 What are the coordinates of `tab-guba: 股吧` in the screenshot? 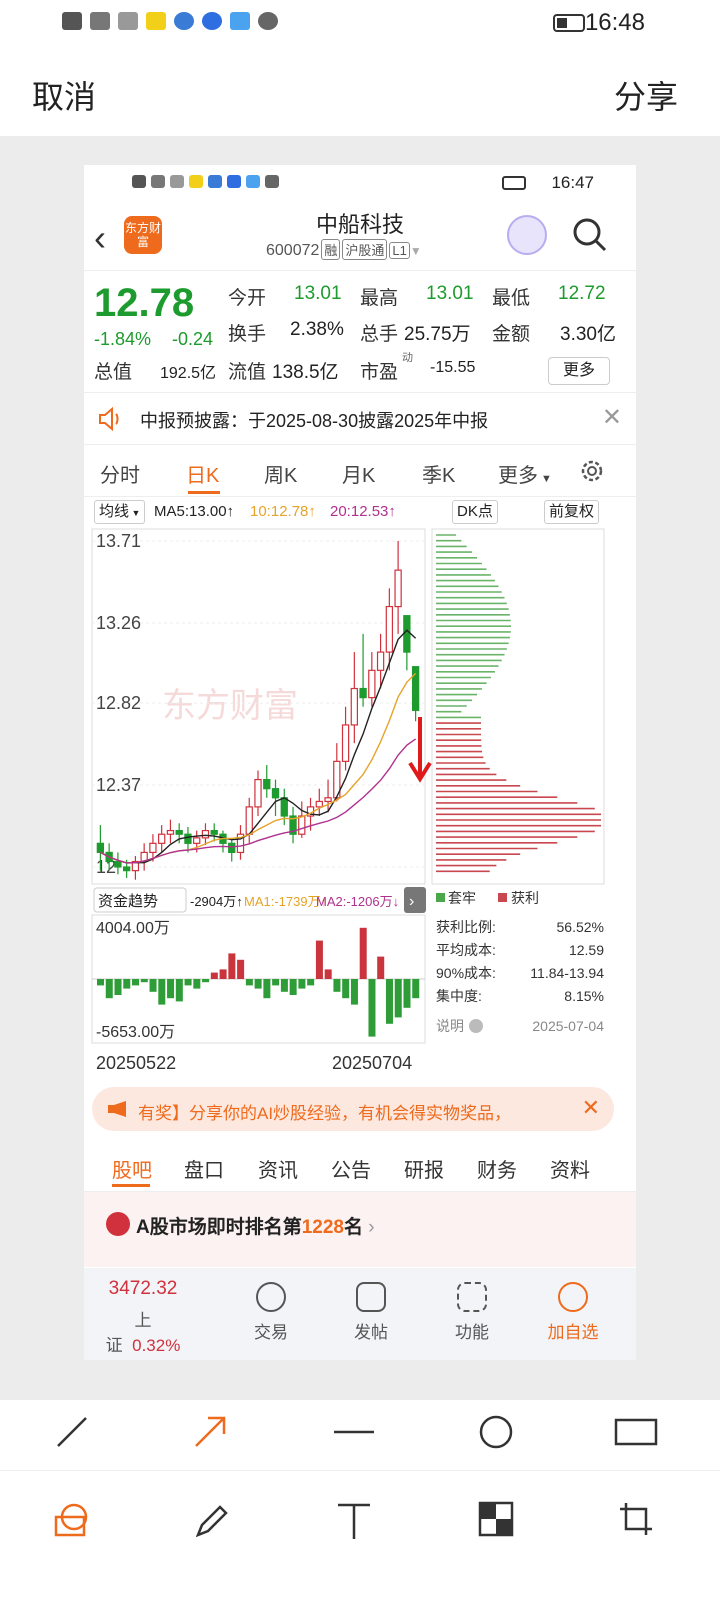 It's located at (132, 1168).